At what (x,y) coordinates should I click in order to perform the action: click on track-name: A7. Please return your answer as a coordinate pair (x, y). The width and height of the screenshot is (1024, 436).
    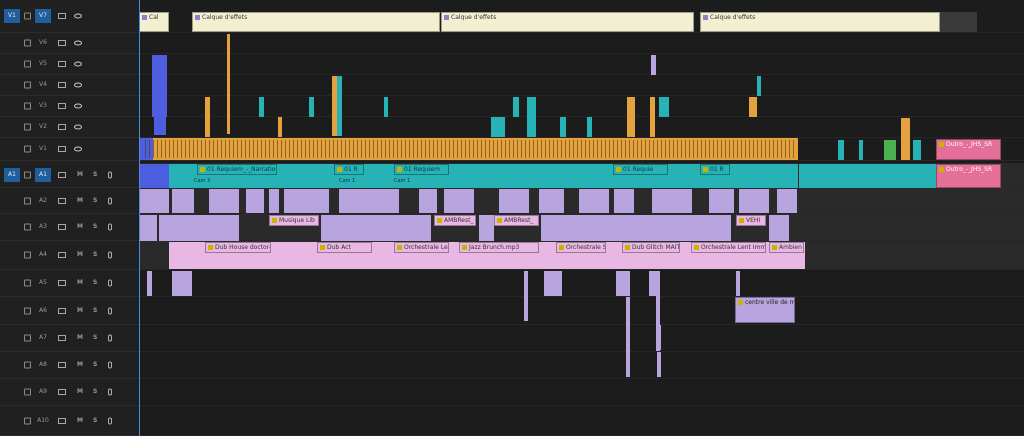
    Looking at the image, I should click on (43, 338).